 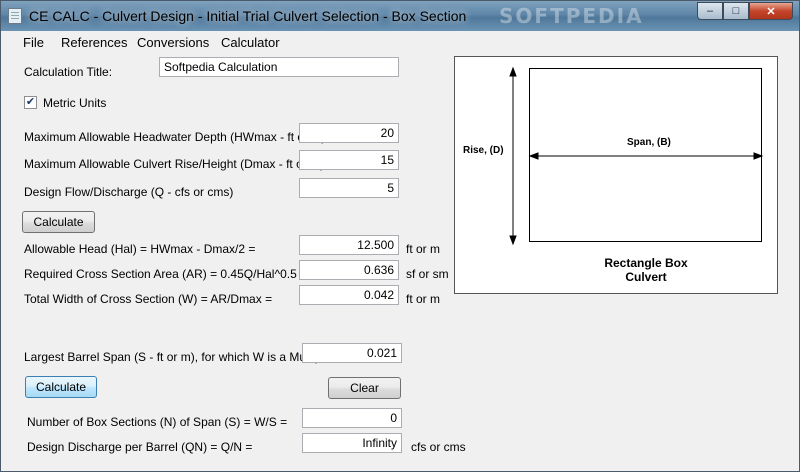 What do you see at coordinates (349, 245) in the screenshot?
I see `hal-output: 12.500` at bounding box center [349, 245].